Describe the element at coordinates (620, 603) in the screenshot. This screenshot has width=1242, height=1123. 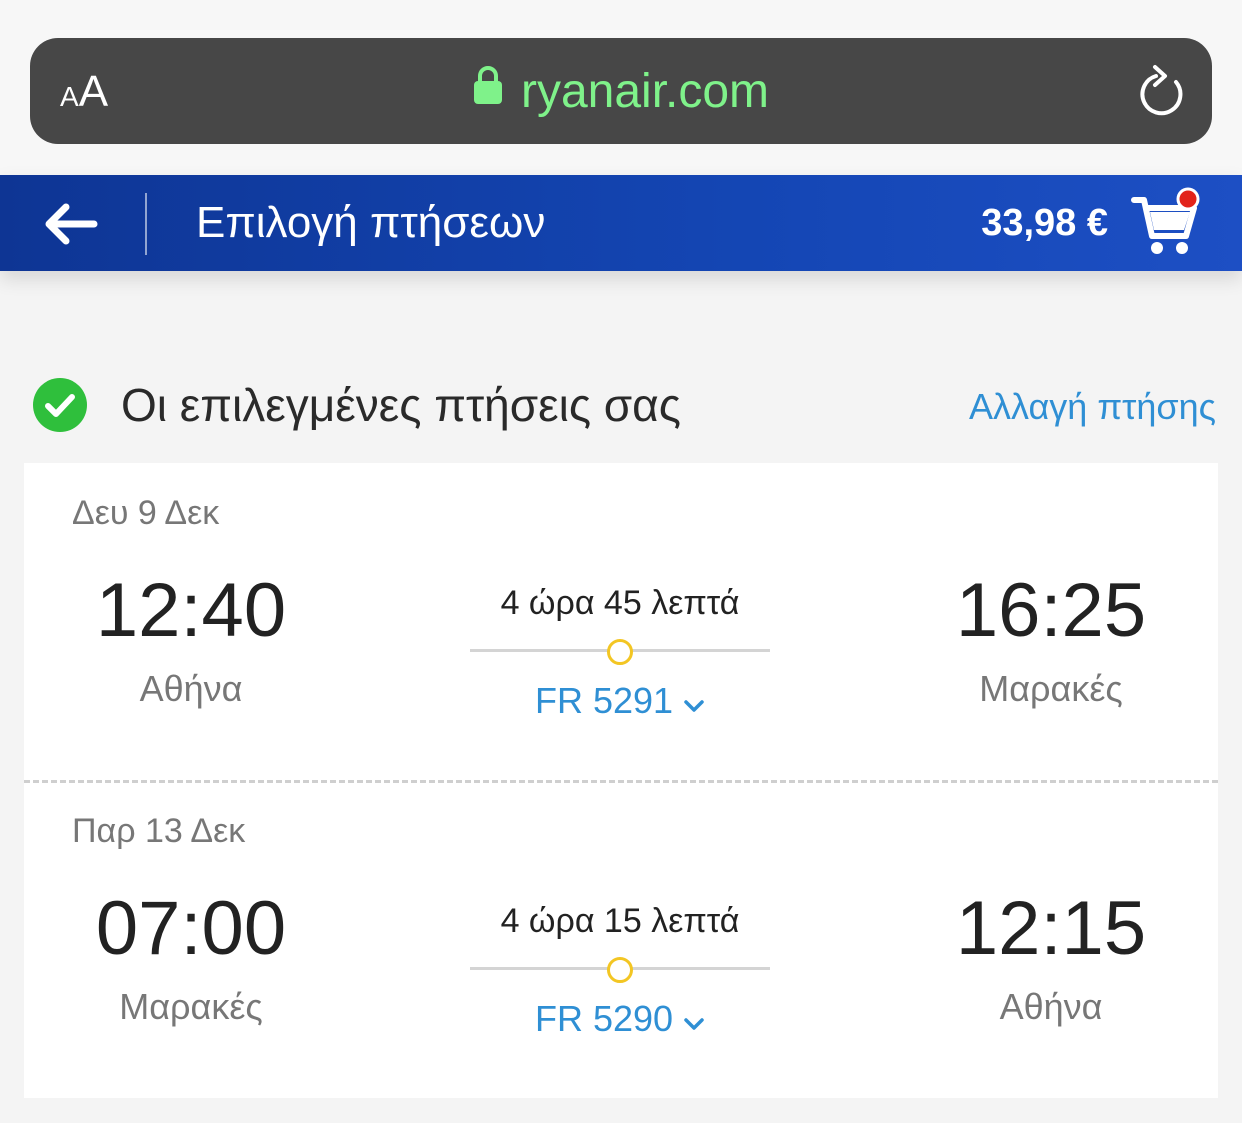
I see `flight-duration: 4 ώρα 45 λεπτά` at that location.